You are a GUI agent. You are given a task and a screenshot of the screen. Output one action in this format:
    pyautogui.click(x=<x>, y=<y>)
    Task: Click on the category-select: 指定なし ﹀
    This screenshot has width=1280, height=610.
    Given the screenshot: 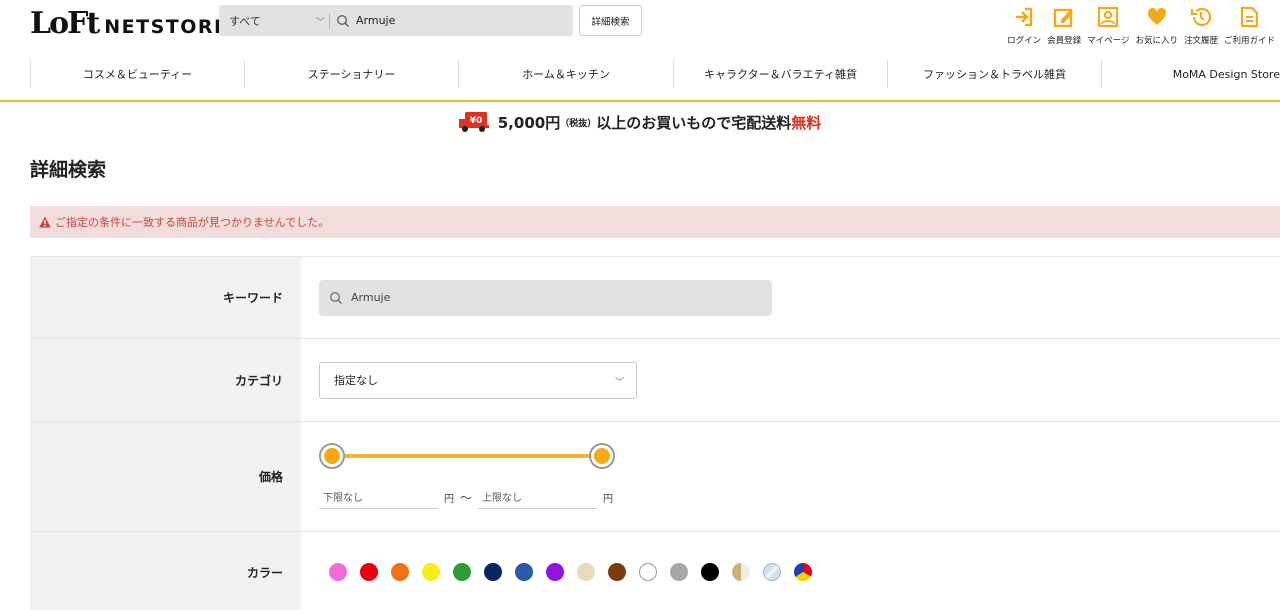 What is the action you would take?
    pyautogui.click(x=478, y=380)
    